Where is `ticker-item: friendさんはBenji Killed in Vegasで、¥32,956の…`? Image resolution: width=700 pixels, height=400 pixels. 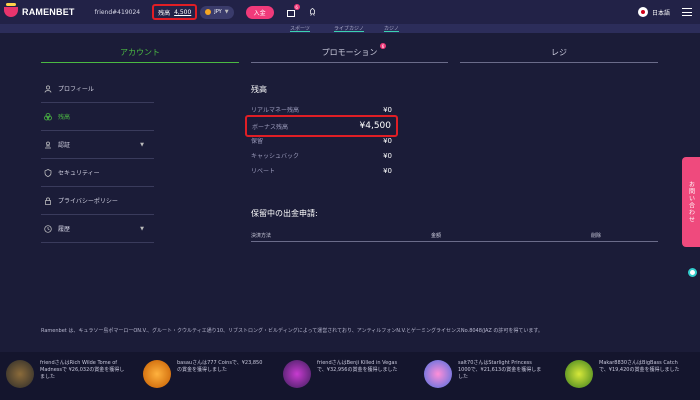 ticker-item: friendさんはBenji Killed in Vegasで、¥32,956の… is located at coordinates (343, 374).